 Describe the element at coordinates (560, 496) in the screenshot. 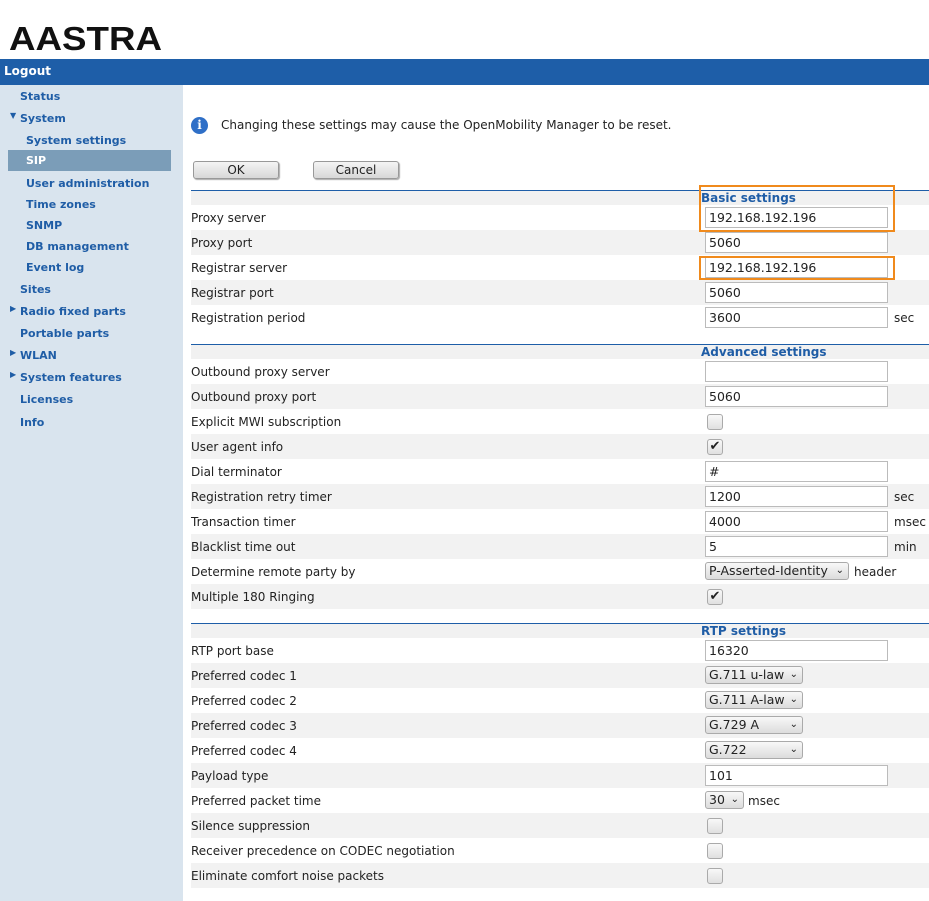

I see `registration-retry-timer-row: Registration retry timer 1200 sec` at that location.